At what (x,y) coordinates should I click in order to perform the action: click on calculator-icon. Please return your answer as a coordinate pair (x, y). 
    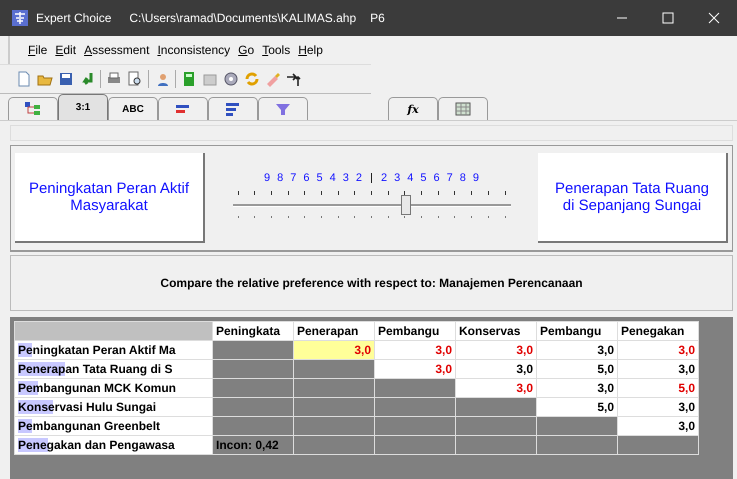
    Looking at the image, I should click on (189, 79).